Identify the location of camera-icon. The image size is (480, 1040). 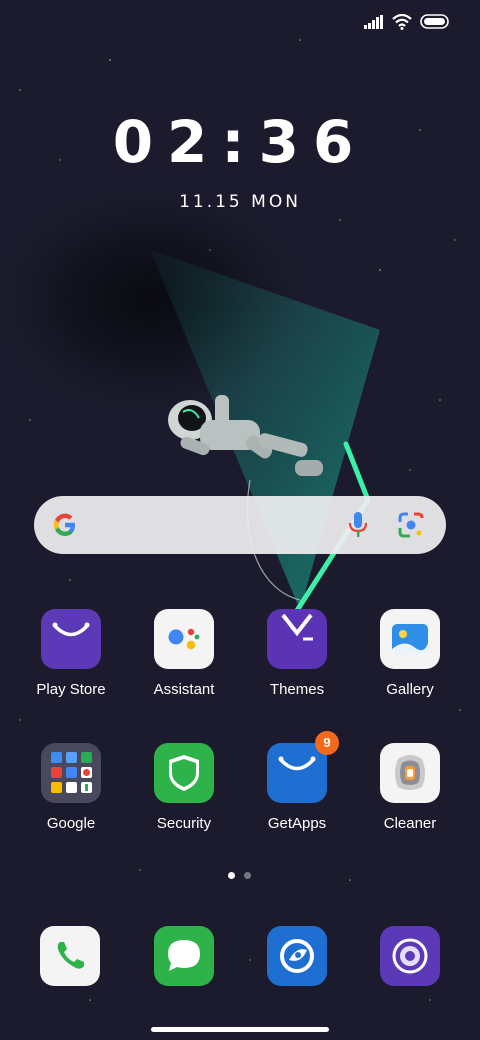
(410, 956).